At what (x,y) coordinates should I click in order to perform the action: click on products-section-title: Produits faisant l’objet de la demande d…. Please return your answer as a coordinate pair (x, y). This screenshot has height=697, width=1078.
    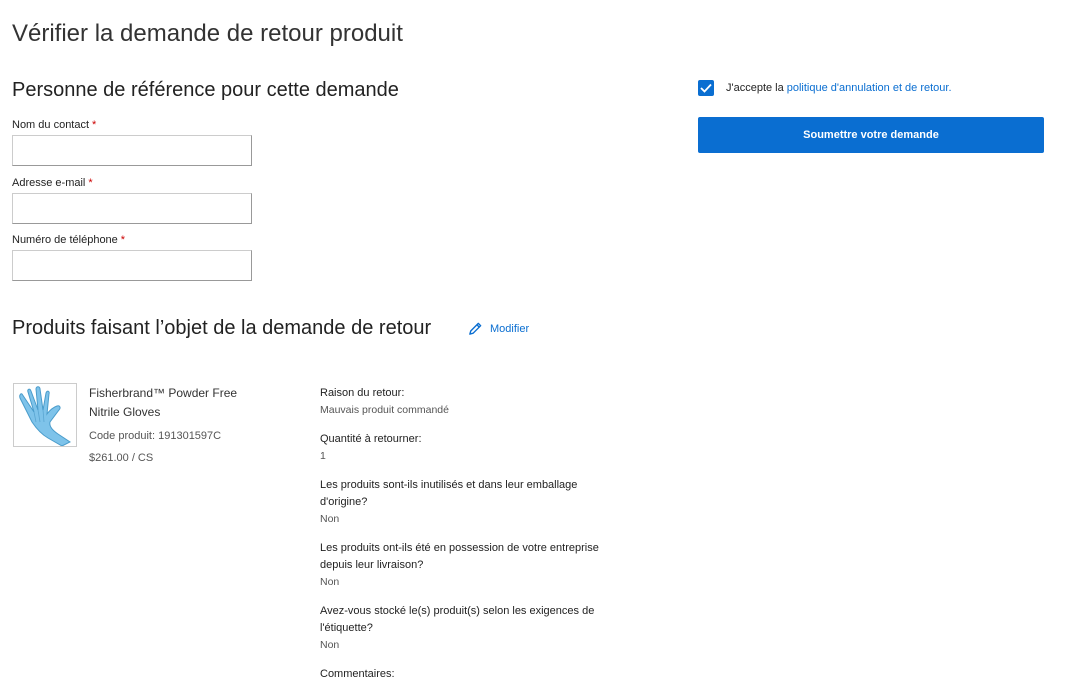
    Looking at the image, I should click on (222, 328).